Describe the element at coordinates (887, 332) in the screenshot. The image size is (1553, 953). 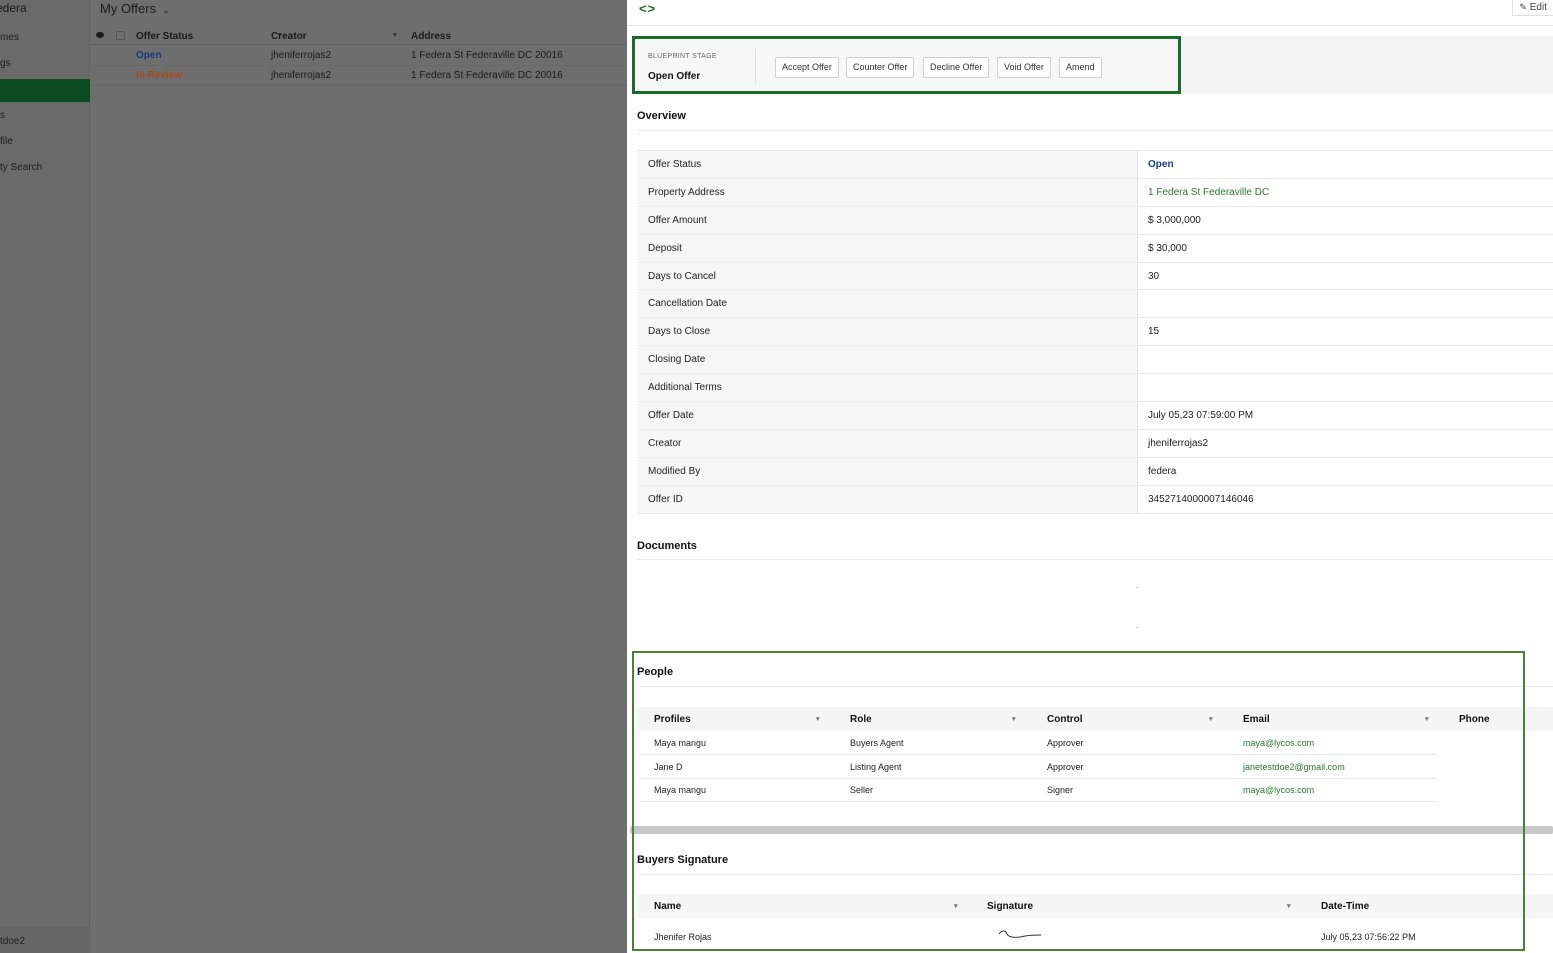
I see `field-label: Days to Close` at that location.